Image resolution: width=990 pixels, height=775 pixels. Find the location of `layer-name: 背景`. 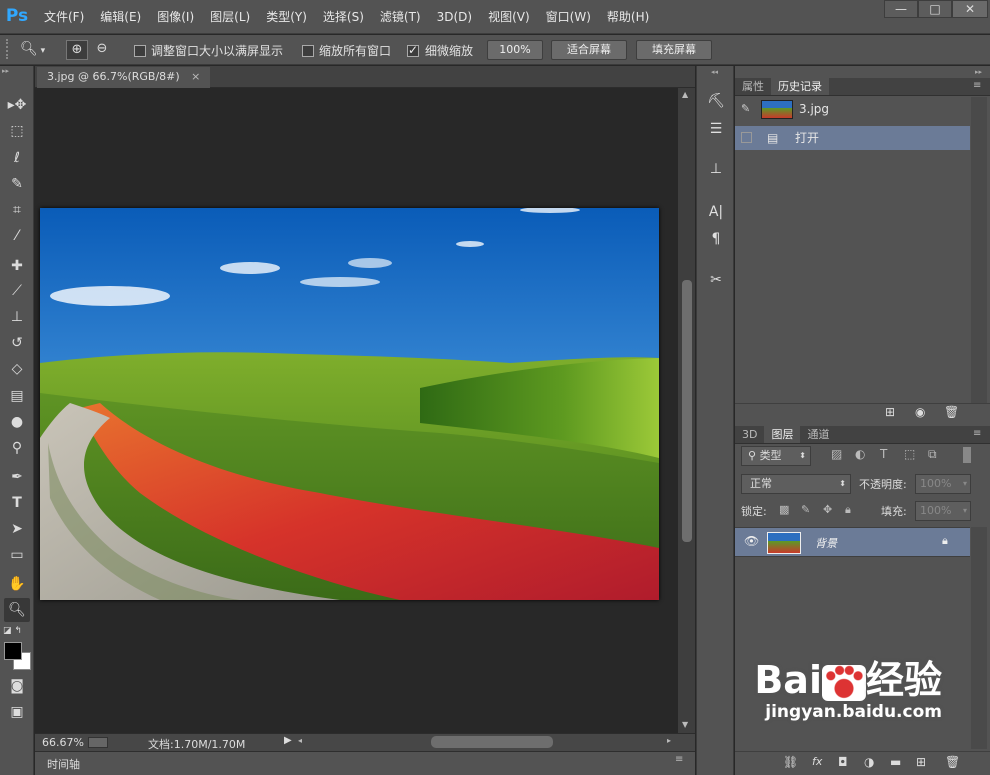

layer-name: 背景 is located at coordinates (826, 543).